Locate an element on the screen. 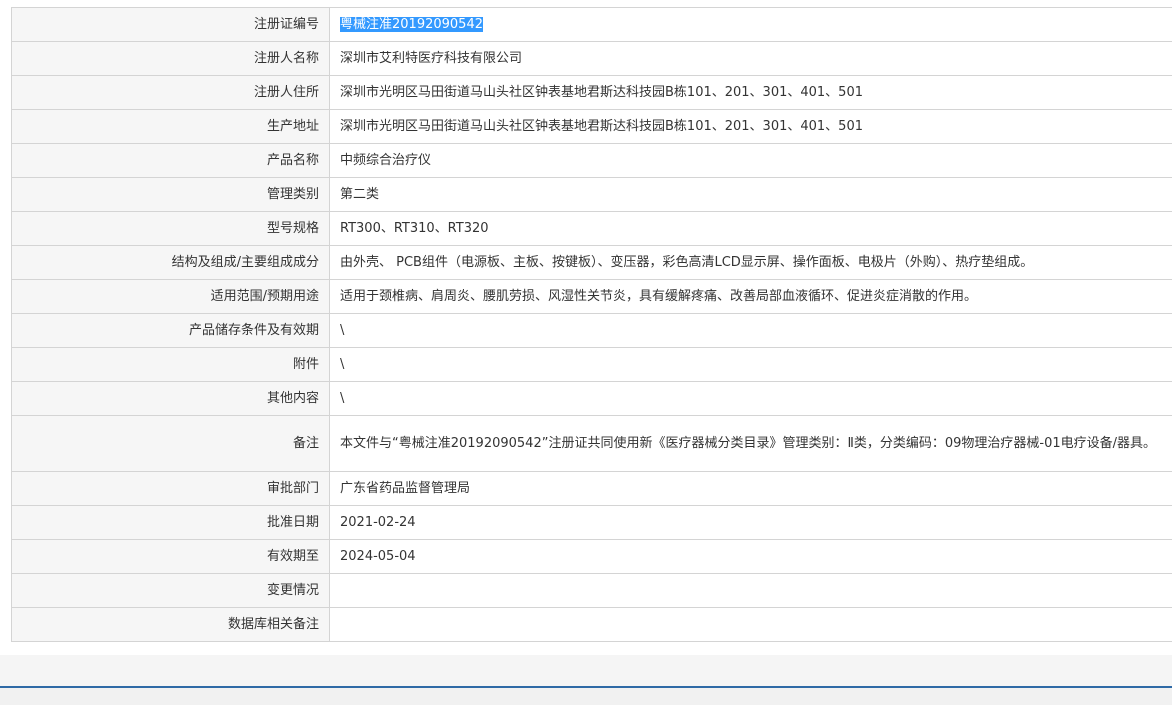 The image size is (1172, 705). row-value: 2024-05-04 is located at coordinates (751, 557).